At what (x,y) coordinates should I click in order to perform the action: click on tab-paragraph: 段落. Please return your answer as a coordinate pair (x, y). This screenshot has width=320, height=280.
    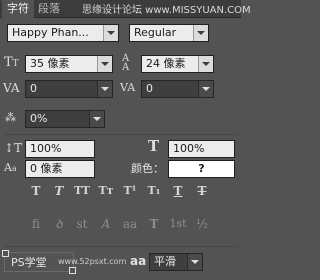
    Looking at the image, I should click on (49, 9).